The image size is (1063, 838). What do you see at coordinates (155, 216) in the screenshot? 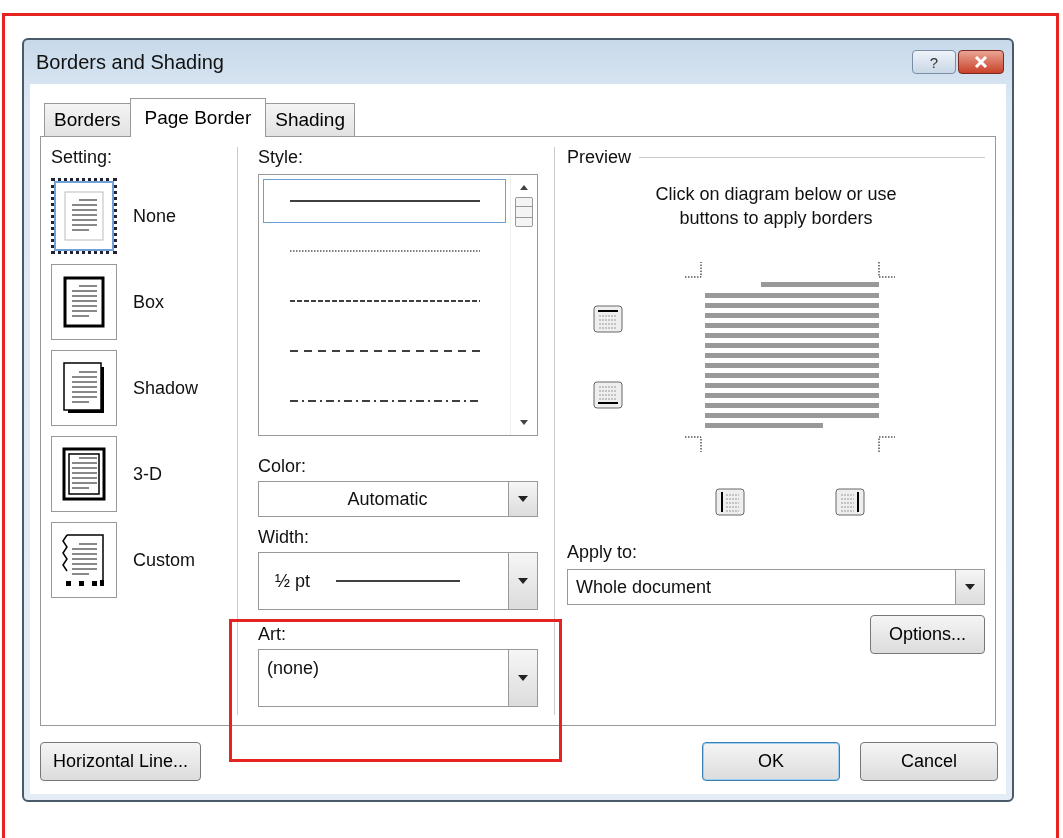
I see `setting-option-label: None` at bounding box center [155, 216].